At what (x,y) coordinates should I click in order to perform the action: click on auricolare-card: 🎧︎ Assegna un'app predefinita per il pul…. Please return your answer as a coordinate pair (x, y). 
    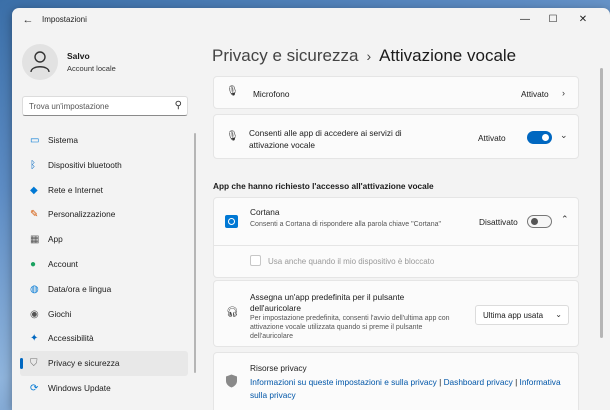
    Looking at the image, I should click on (396, 313).